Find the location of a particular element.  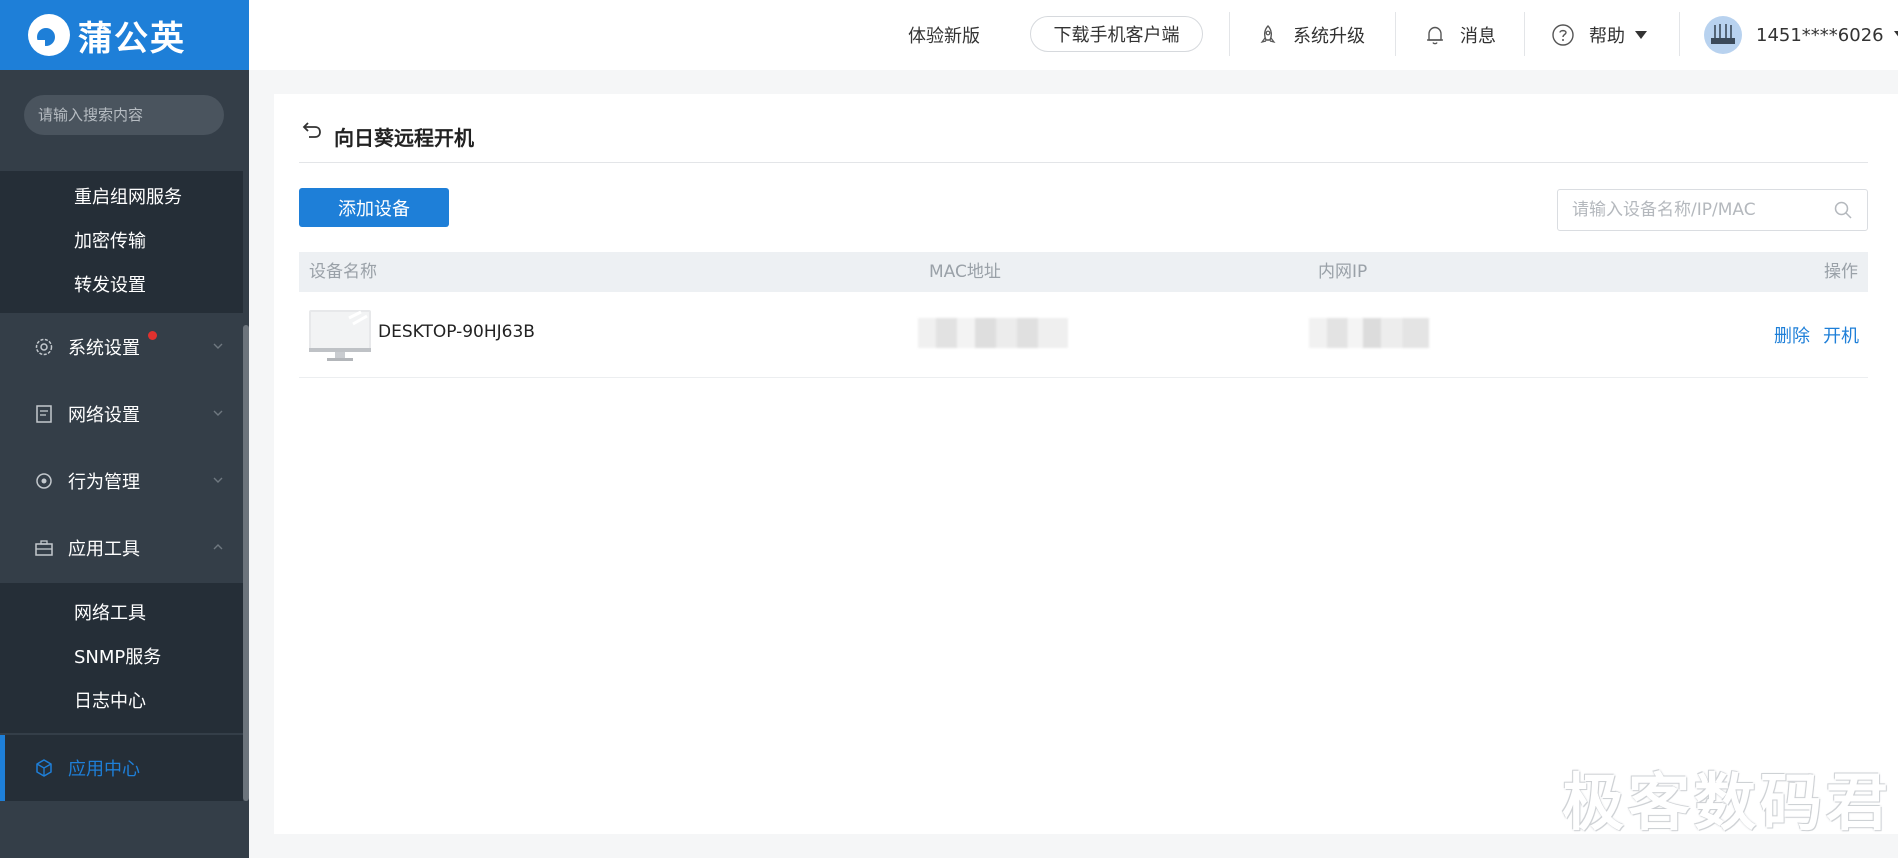

sidebar-item-system-settings: 系统设置 is located at coordinates (121, 347).